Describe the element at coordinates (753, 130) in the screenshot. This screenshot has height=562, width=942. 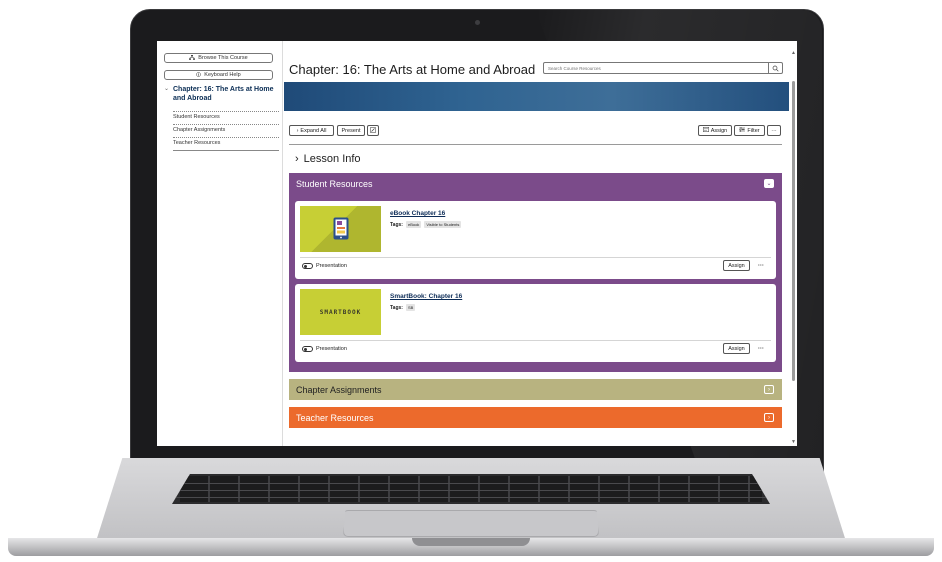
I see `filter-label: Filter` at that location.